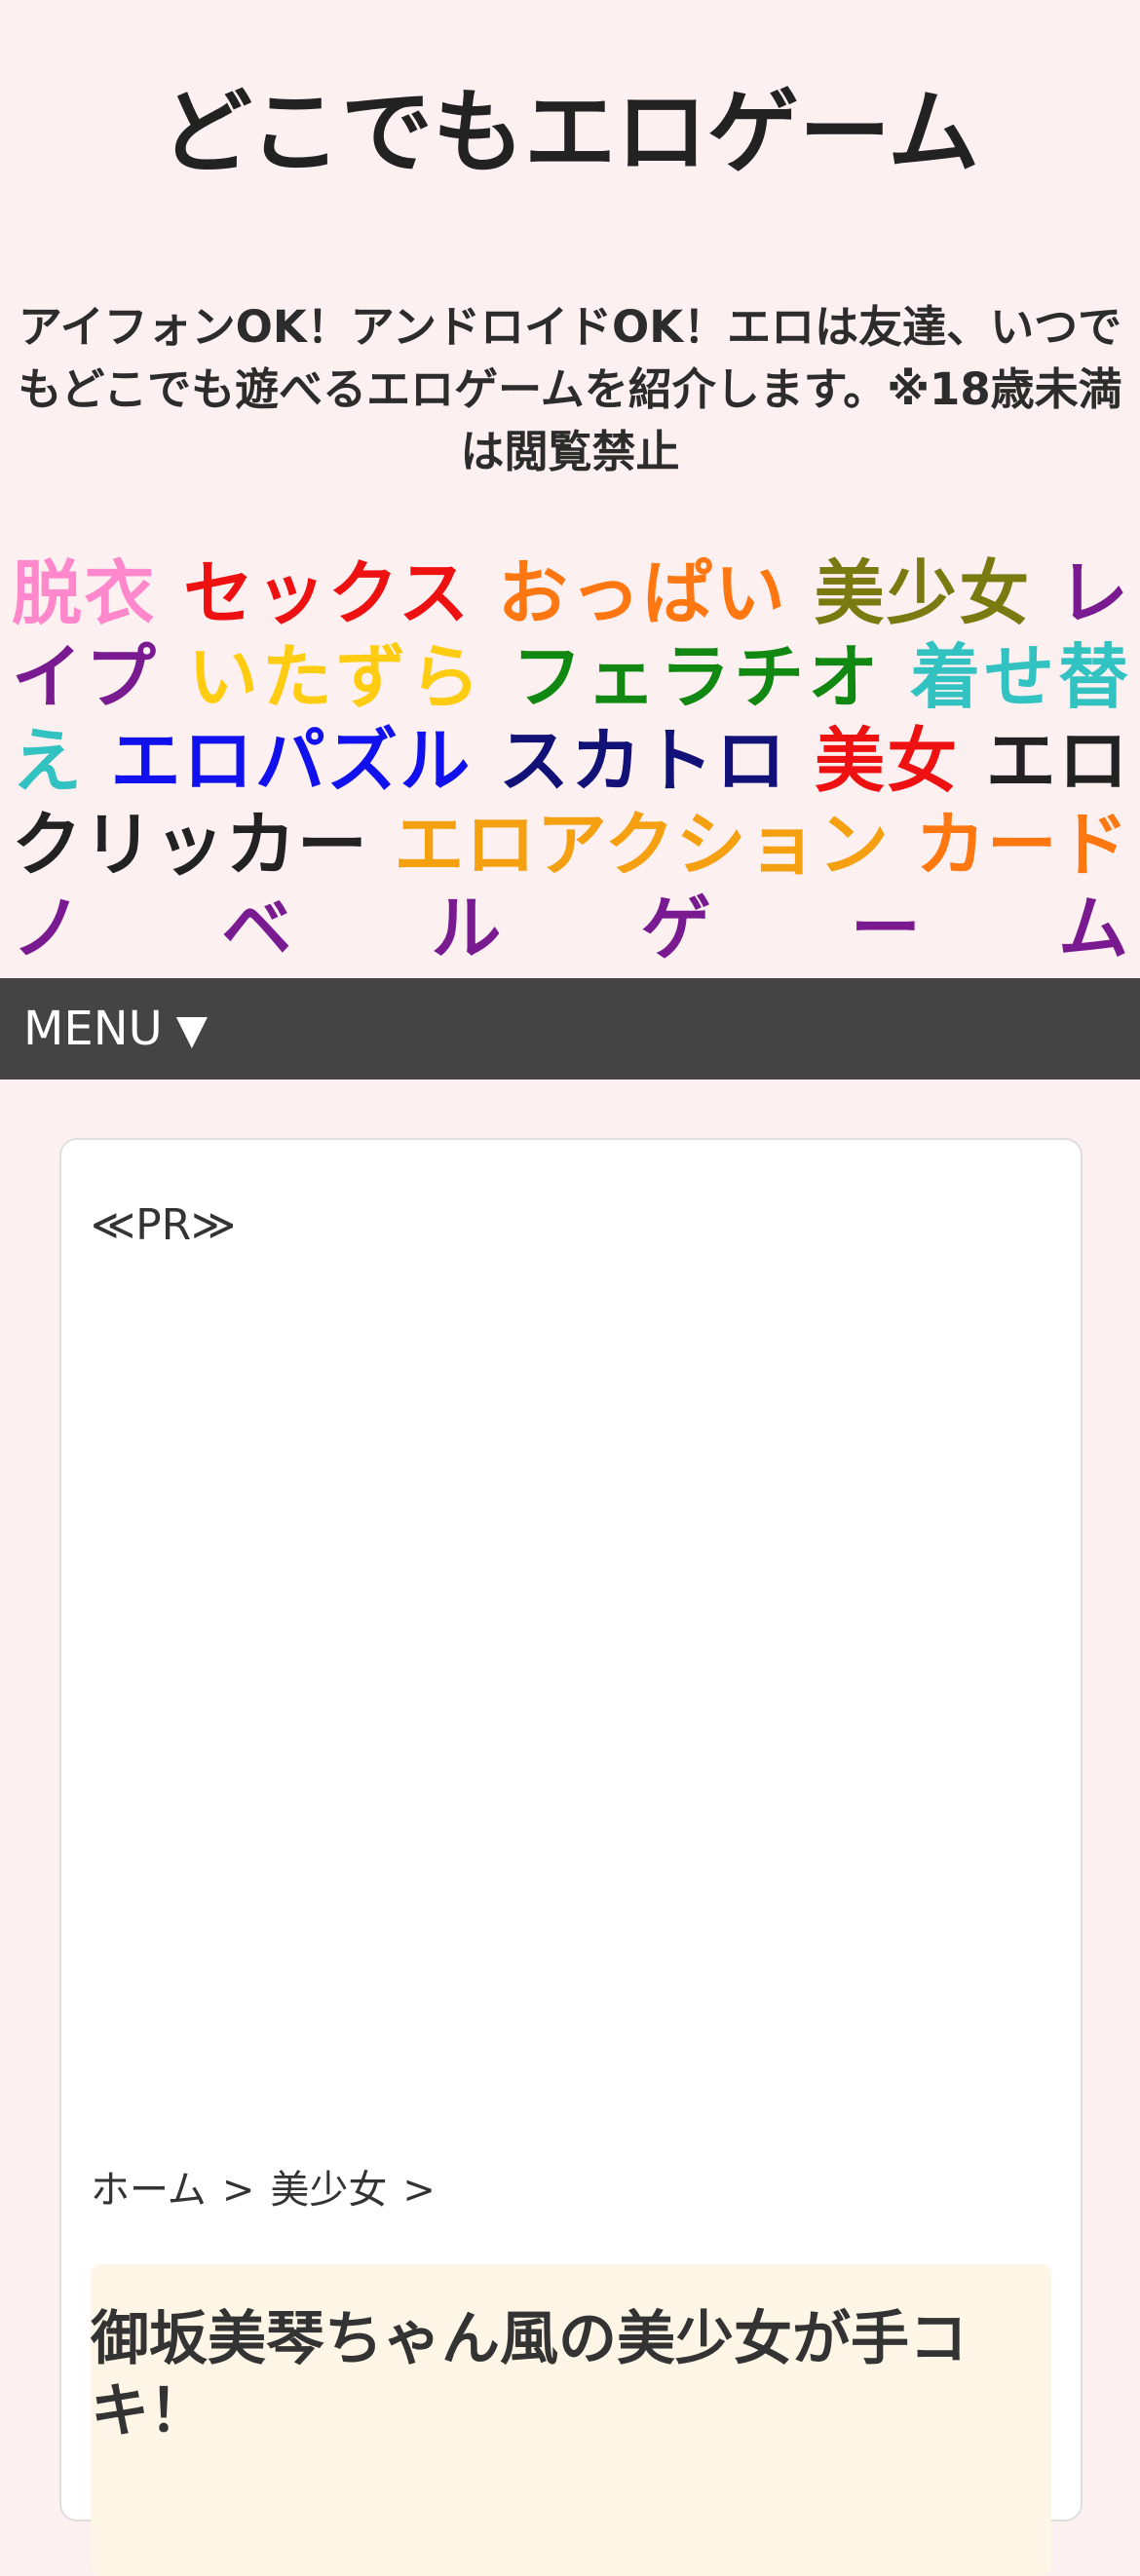 This screenshot has height=2576, width=1140. What do you see at coordinates (192, 1028) in the screenshot?
I see `triangle-down-icon: ▼` at bounding box center [192, 1028].